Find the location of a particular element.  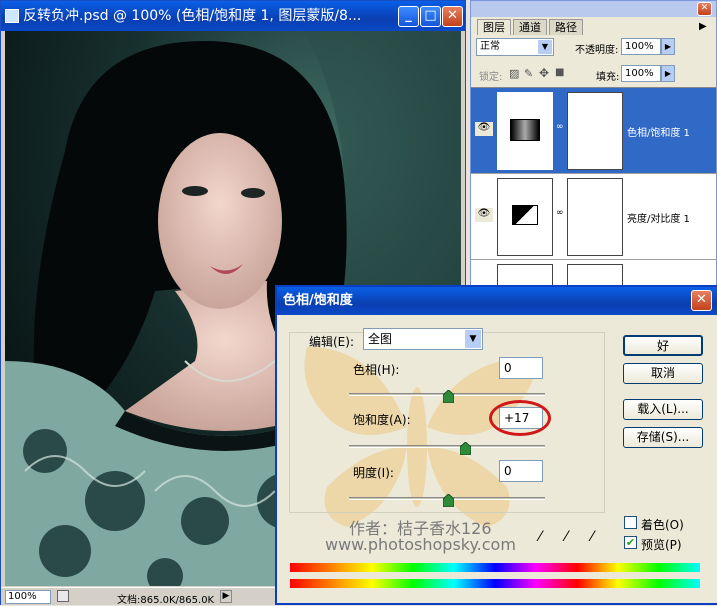

eyedropper-minus-icon: ⁄ is located at coordinates (592, 537).